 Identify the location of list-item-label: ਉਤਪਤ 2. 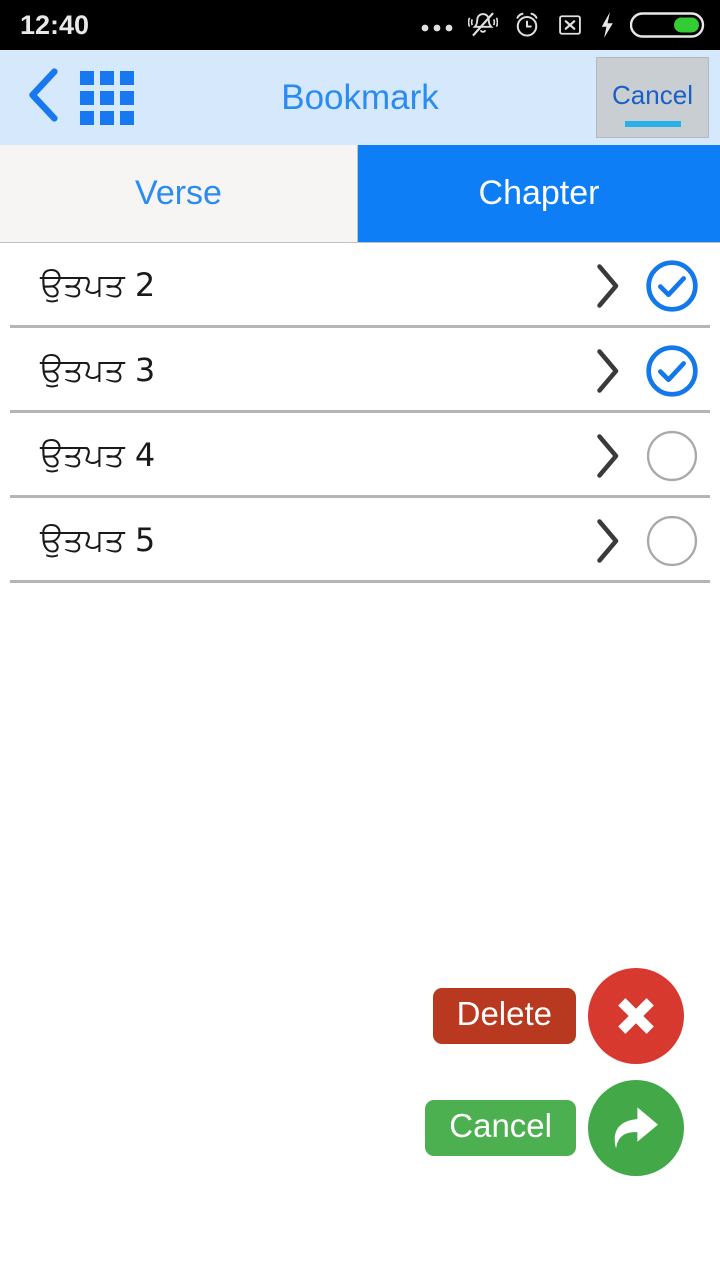
(98, 285).